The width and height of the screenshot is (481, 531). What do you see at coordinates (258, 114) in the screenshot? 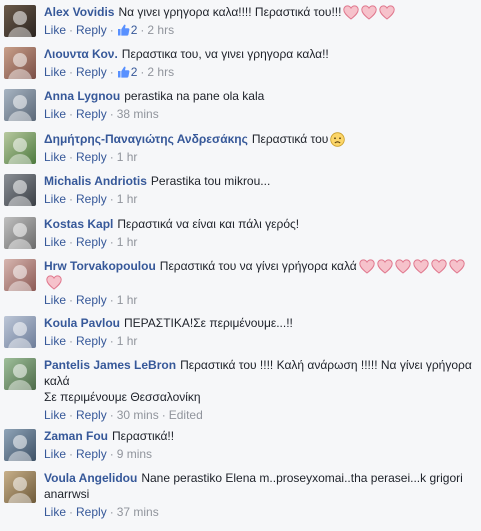
I see `comment-actions: Like · Reply · 38 mins` at bounding box center [258, 114].